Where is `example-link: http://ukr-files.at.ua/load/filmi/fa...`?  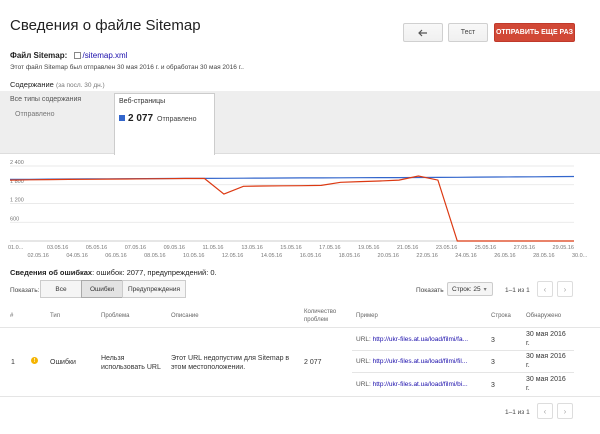 example-link: http://ukr-files.at.ua/load/filmi/fa... is located at coordinates (420, 339).